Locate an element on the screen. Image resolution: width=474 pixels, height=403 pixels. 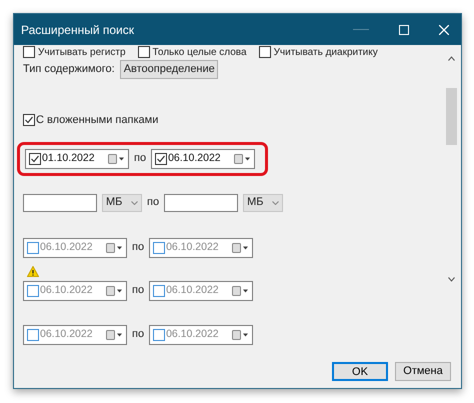
checkbox-label: Учитывать диакритику is located at coordinates (326, 52).